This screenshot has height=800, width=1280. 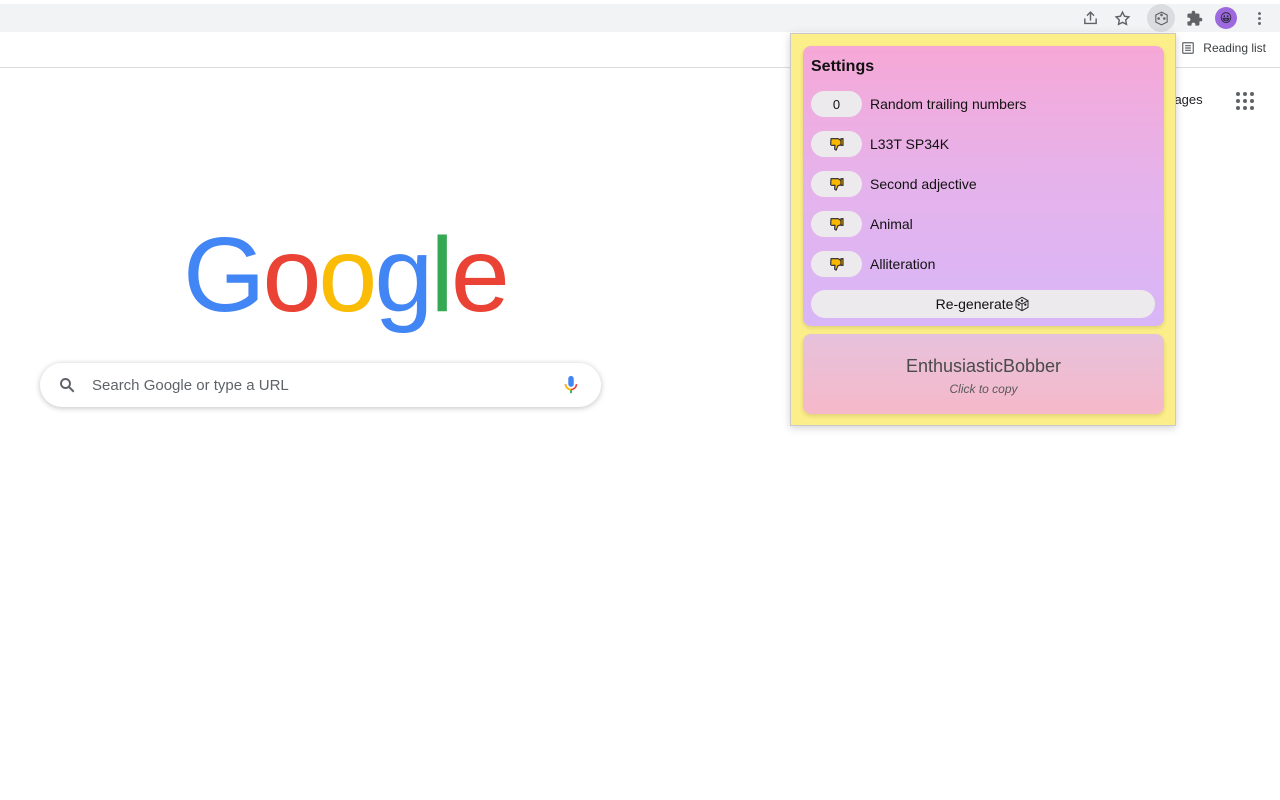 I want to click on option-row: L33T SP34K, so click(x=981, y=144).